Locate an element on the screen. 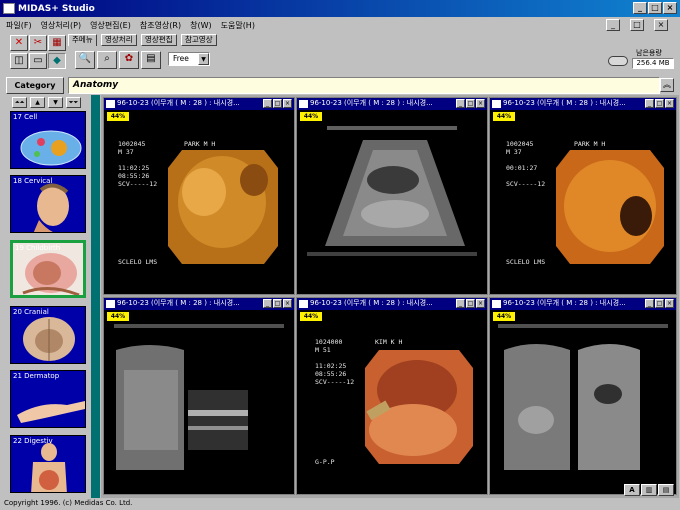 The height and width of the screenshot is (510, 680). first-page-icon: ⏶⏶ is located at coordinates (19, 102).